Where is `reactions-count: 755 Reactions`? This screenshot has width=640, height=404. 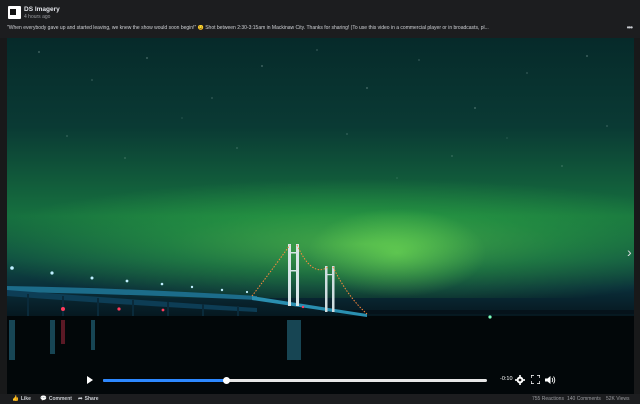 reactions-count: 755 Reactions is located at coordinates (548, 399).